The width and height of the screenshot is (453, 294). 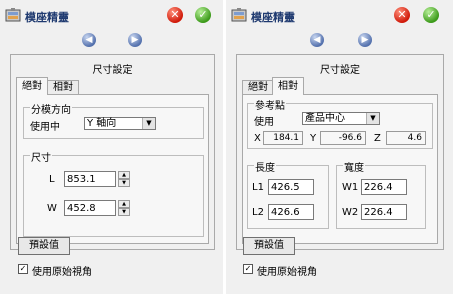 I want to click on reference-point-select: 產品中心 ▼, so click(x=341, y=118).